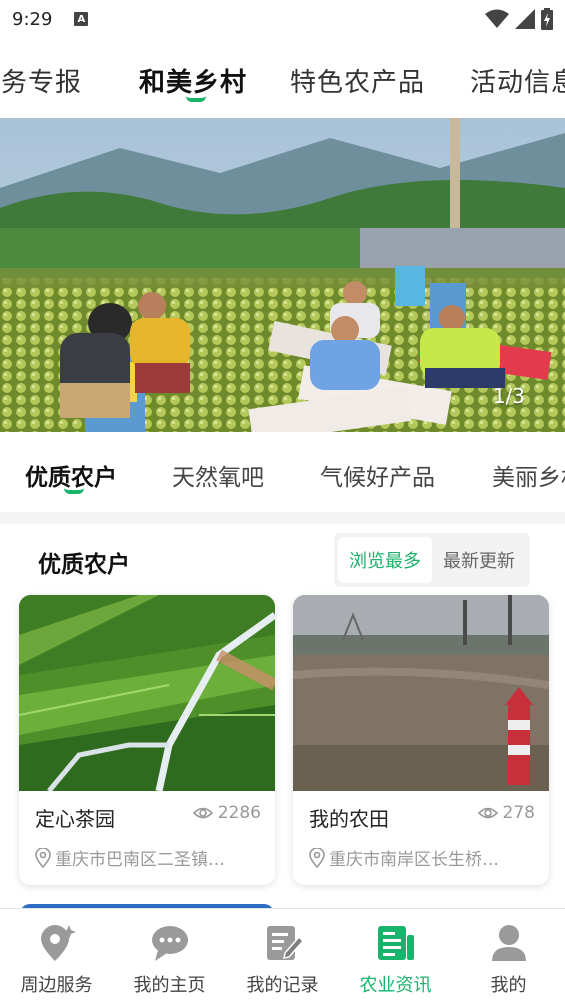 This screenshot has height=1004, width=565. Describe the element at coordinates (525, 19) in the screenshot. I see `signal-icon` at that location.